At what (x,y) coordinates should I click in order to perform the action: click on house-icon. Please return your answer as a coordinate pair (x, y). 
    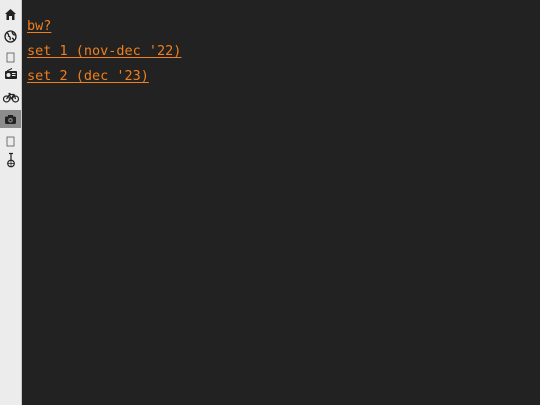
    Looking at the image, I should click on (10, 14).